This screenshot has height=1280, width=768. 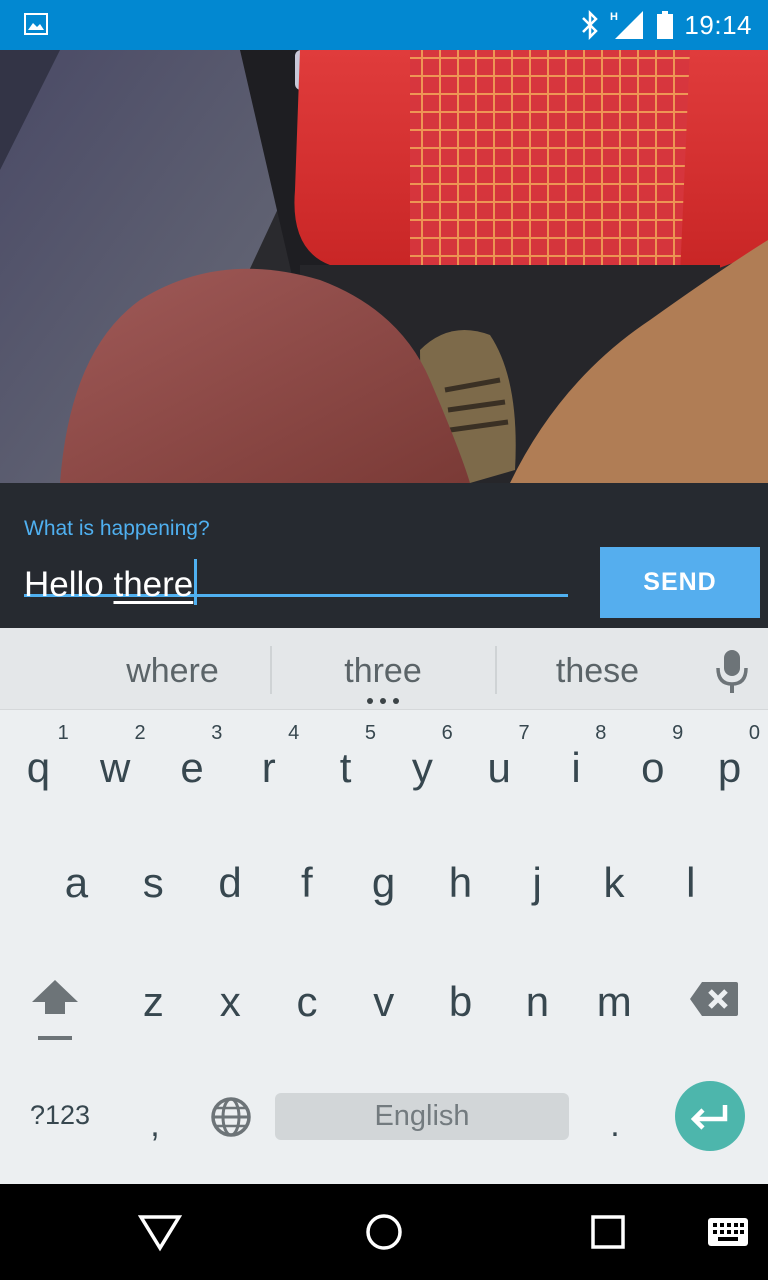 I want to click on microphone-icon, so click(x=732, y=671).